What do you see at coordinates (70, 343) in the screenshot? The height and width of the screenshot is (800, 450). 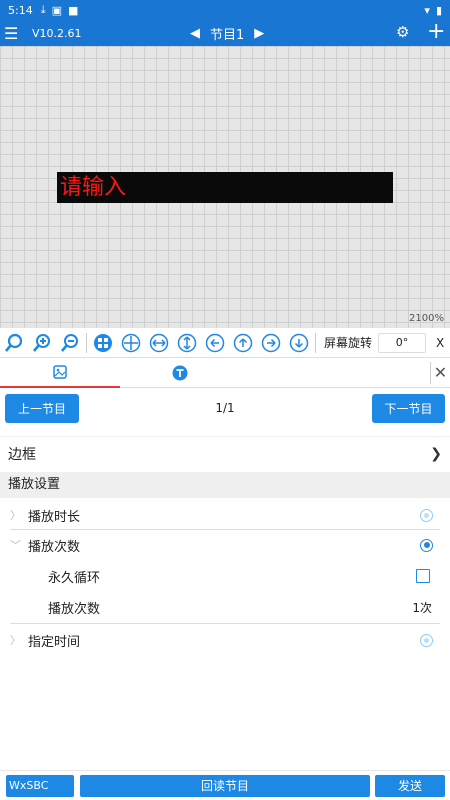 I see `zoom-out-icon` at bounding box center [70, 343].